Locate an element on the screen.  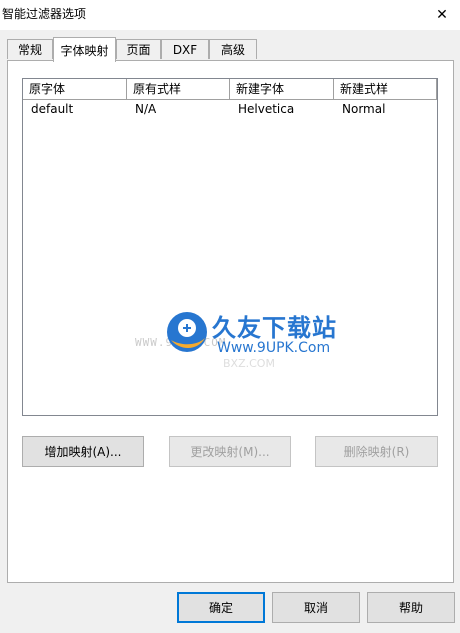
help-label: 帮助 is located at coordinates (410, 608).